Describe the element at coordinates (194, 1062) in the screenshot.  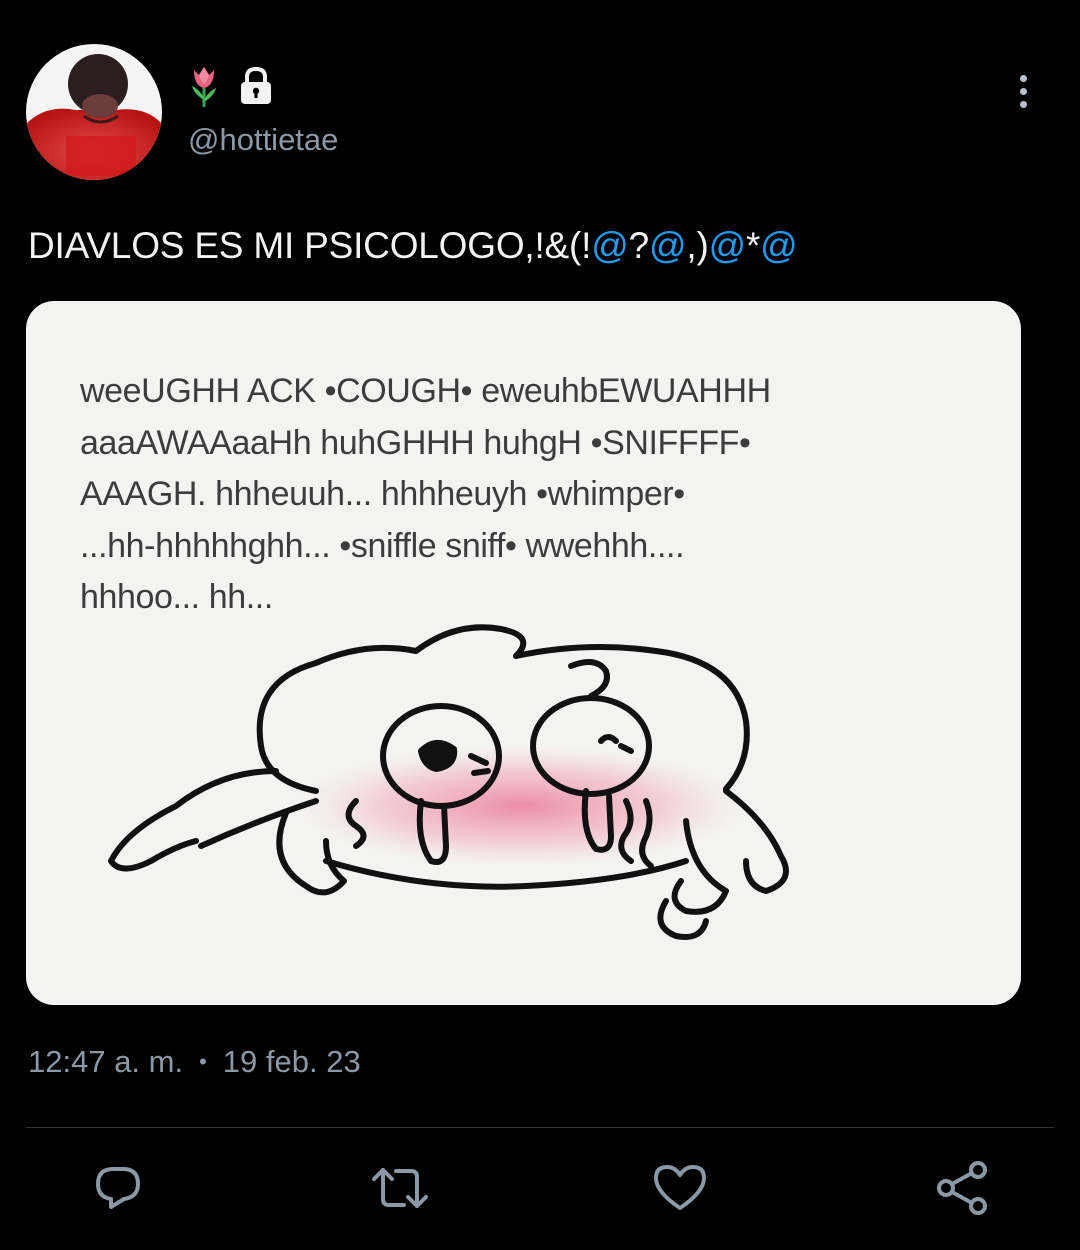
I see `tweet-timestamp: 12:47 a. m. • 19 feb. 23` at that location.